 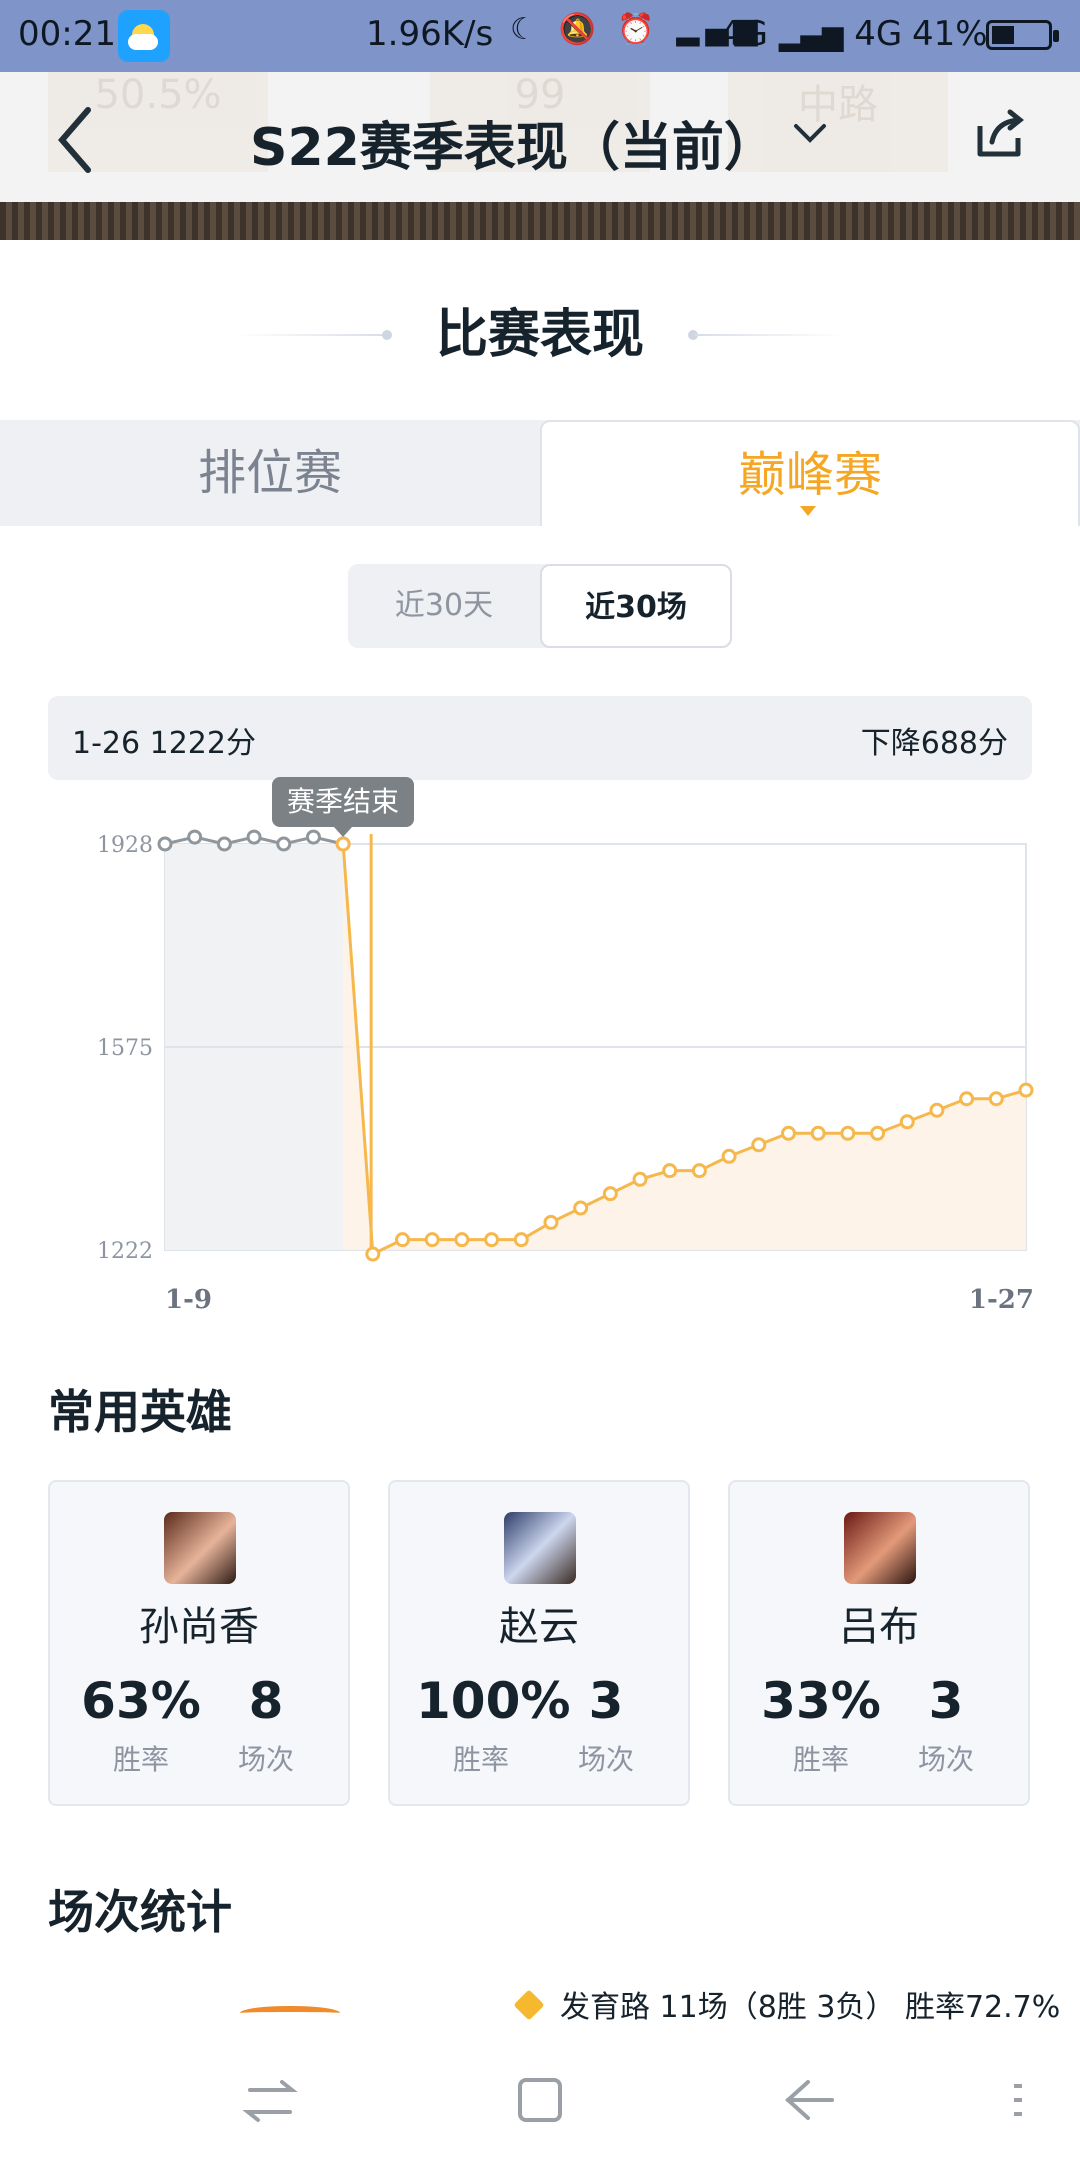 I want to click on header-band, so click(x=540, y=221).